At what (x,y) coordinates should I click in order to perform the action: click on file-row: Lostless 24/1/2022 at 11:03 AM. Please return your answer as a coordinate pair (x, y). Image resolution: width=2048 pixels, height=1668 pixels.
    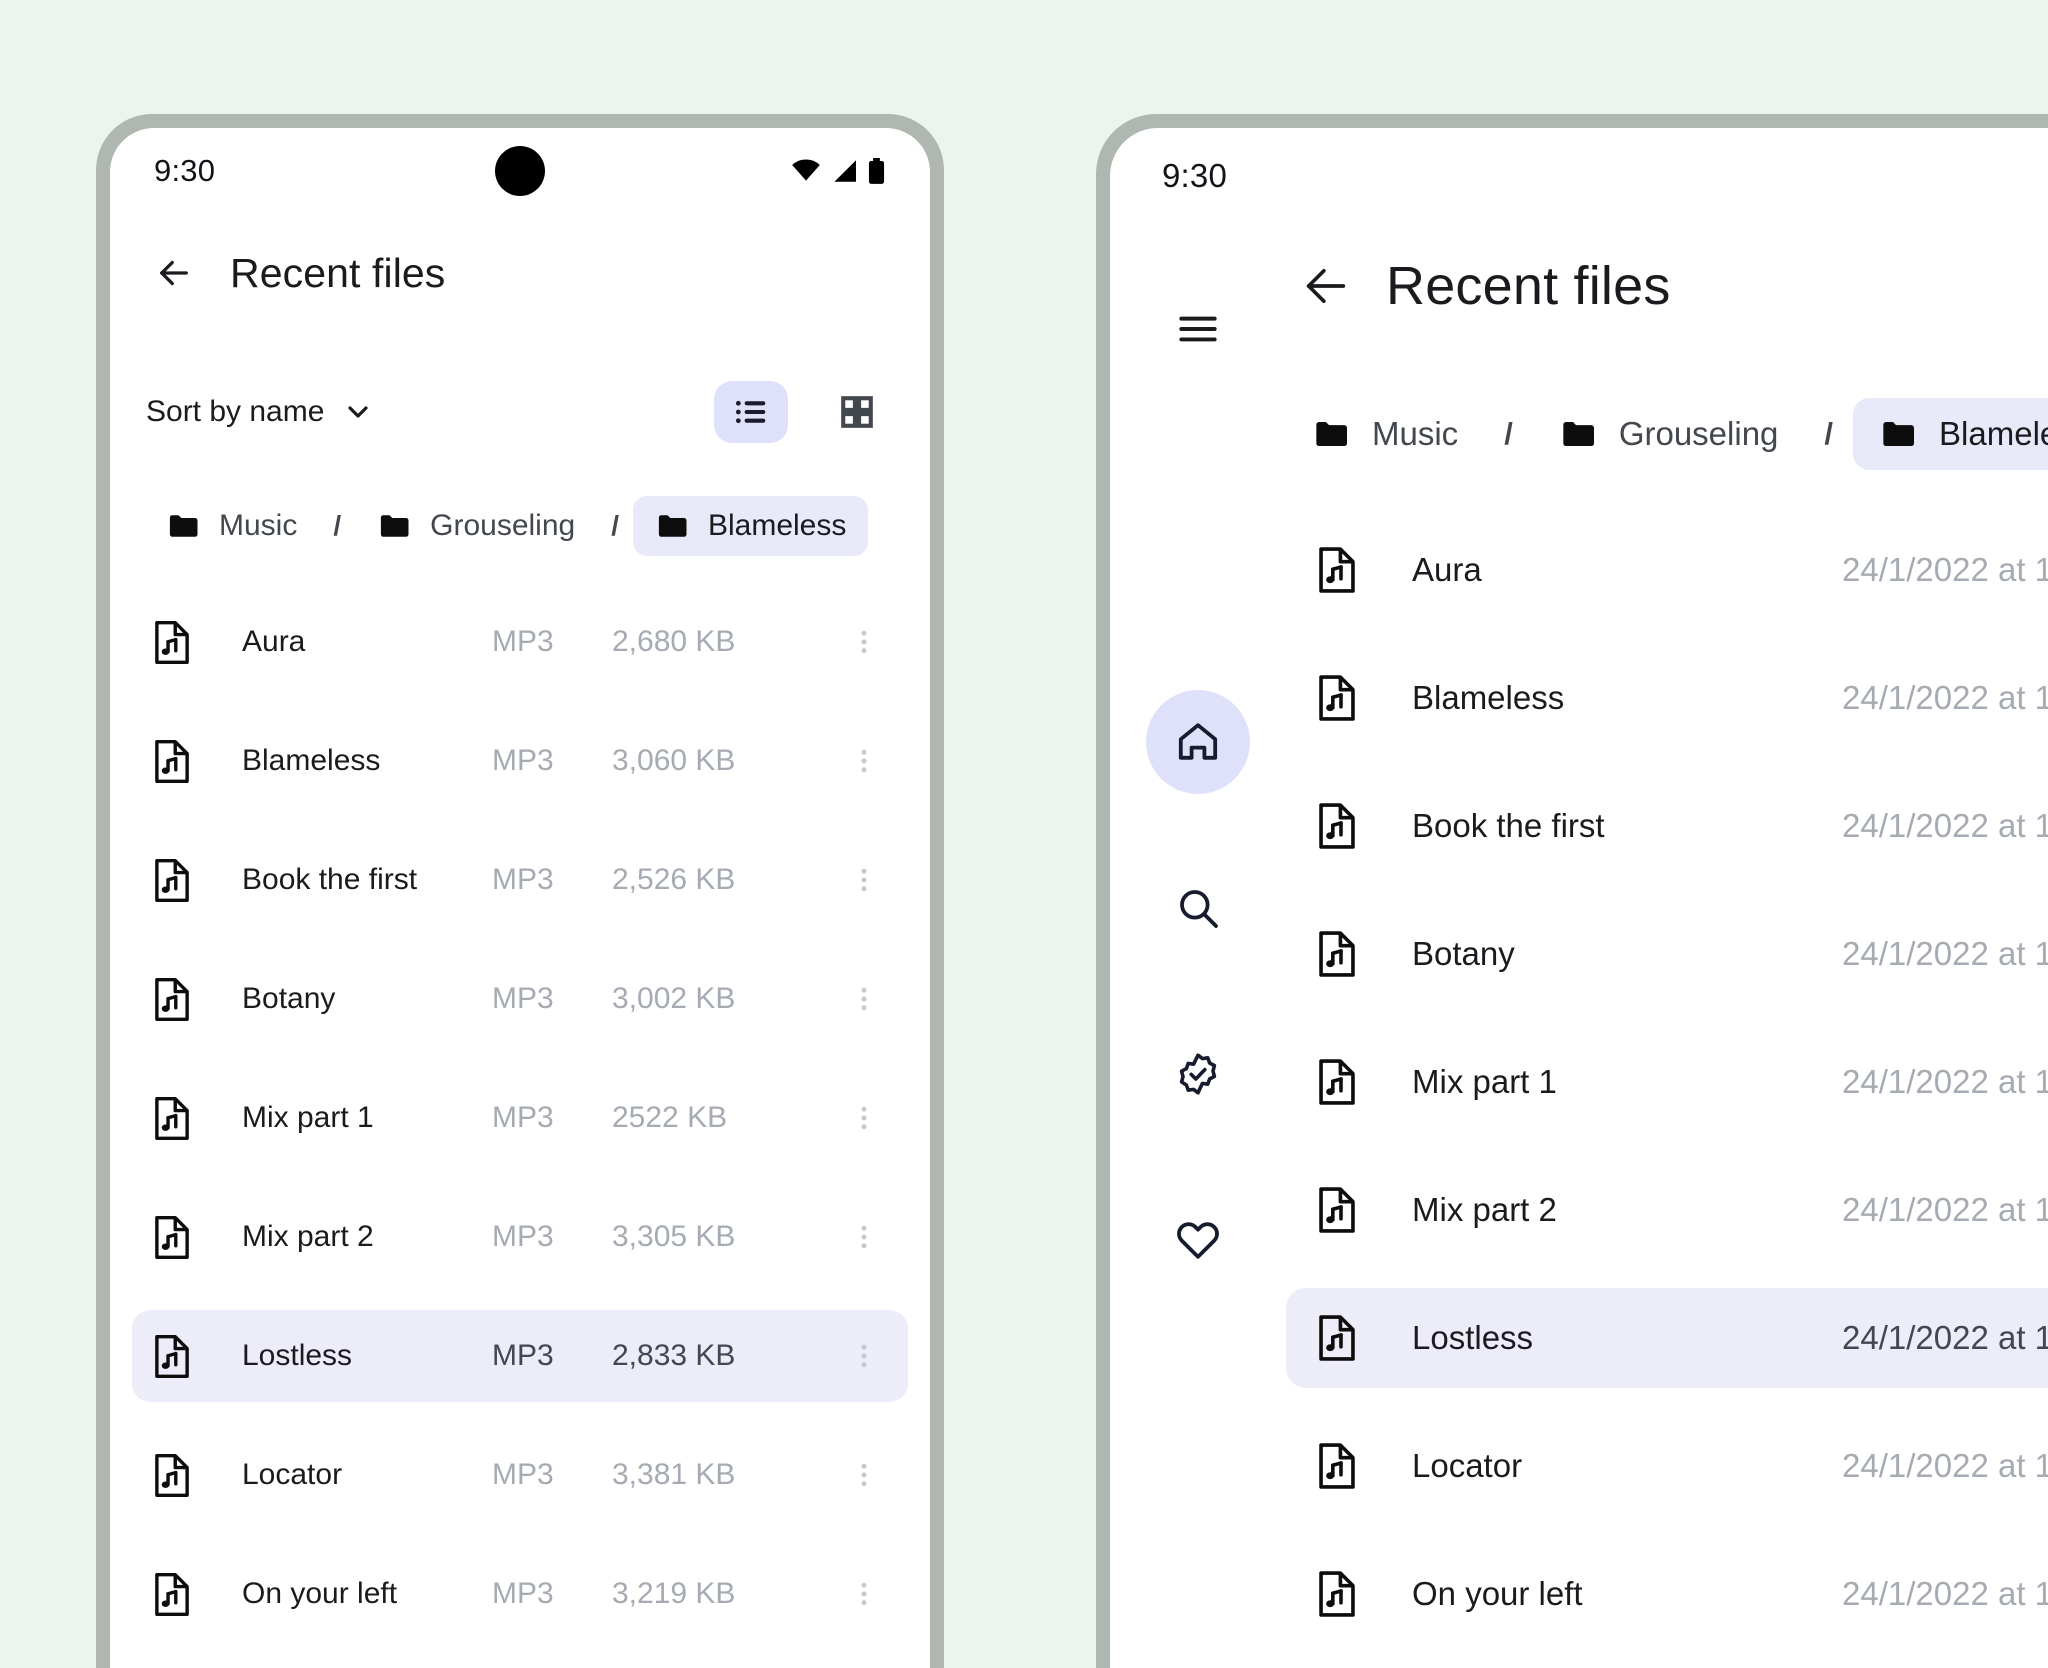
    Looking at the image, I should click on (1667, 1338).